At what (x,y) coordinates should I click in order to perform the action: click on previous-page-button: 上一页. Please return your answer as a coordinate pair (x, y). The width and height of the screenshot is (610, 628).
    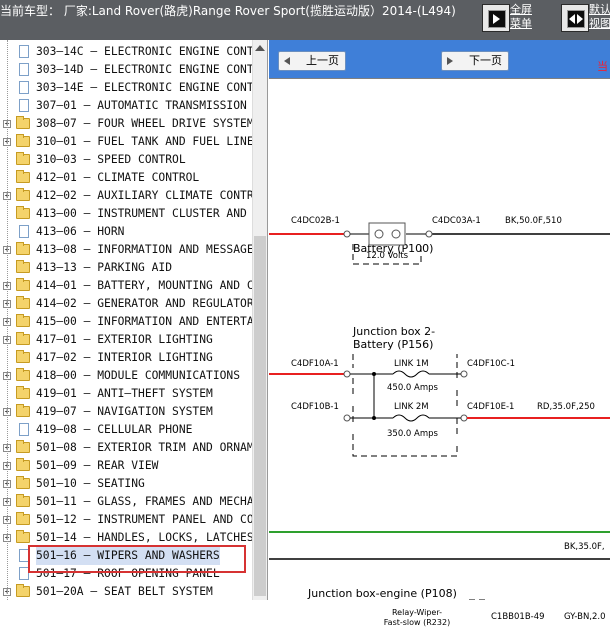
    Looking at the image, I should click on (312, 61).